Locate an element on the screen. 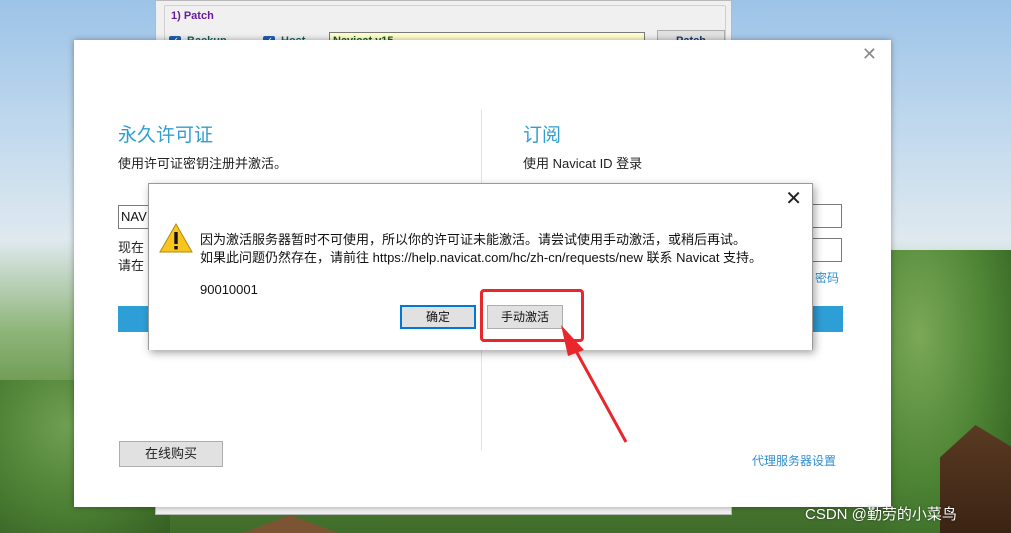 The height and width of the screenshot is (533, 1011). watermark: CSDN @勤劳的小菜鸟 is located at coordinates (881, 514).